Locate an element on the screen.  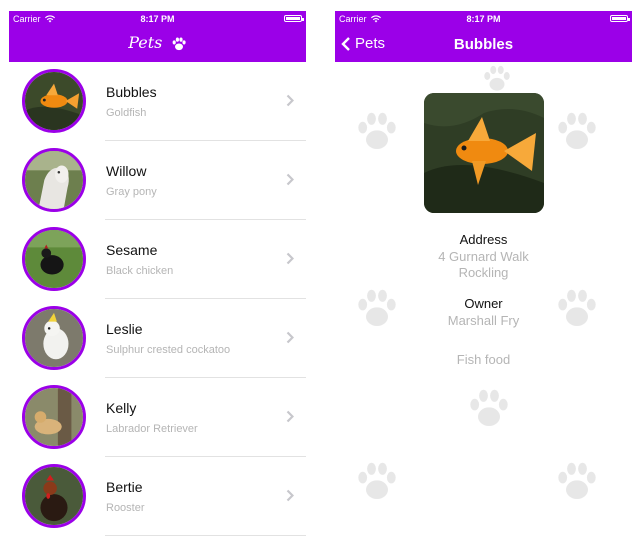
pet-type: Goldfish is located at coordinates (126, 113).